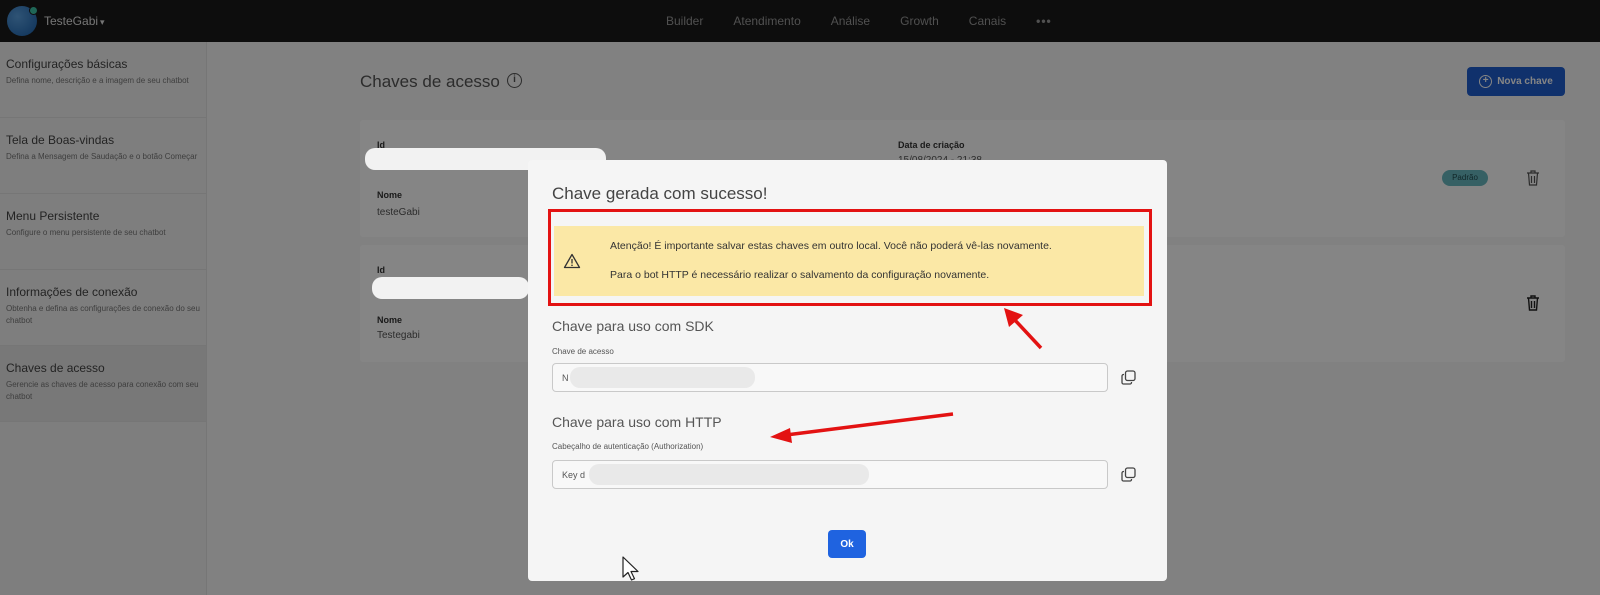  What do you see at coordinates (565, 378) in the screenshot?
I see `sdk-key-value: N` at bounding box center [565, 378].